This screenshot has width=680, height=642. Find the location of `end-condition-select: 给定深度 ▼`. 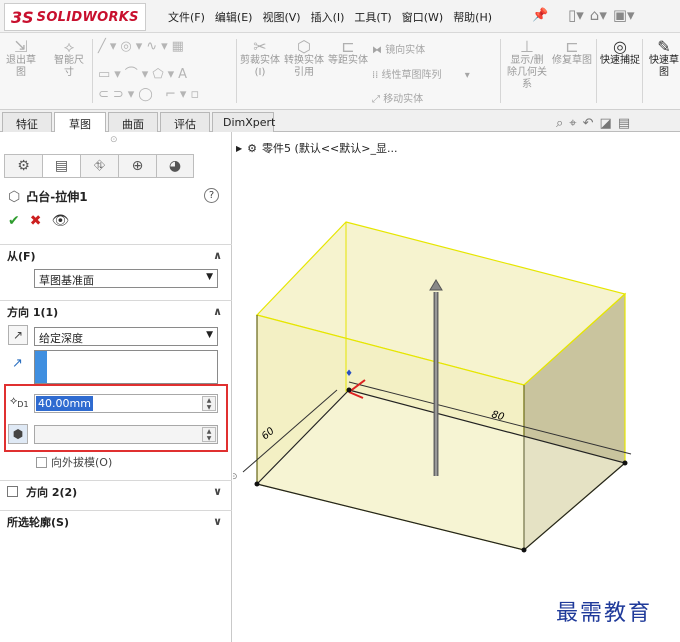

end-condition-select: 给定深度 ▼ is located at coordinates (126, 336).